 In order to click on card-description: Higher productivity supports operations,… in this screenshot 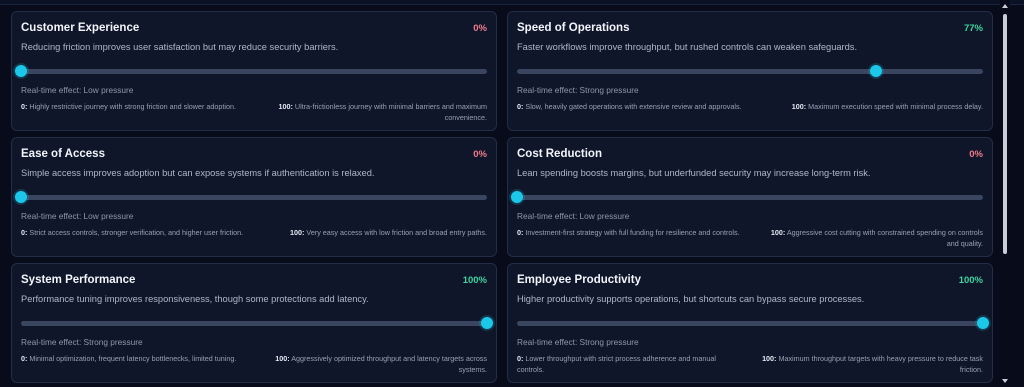, I will do `click(691, 299)`.